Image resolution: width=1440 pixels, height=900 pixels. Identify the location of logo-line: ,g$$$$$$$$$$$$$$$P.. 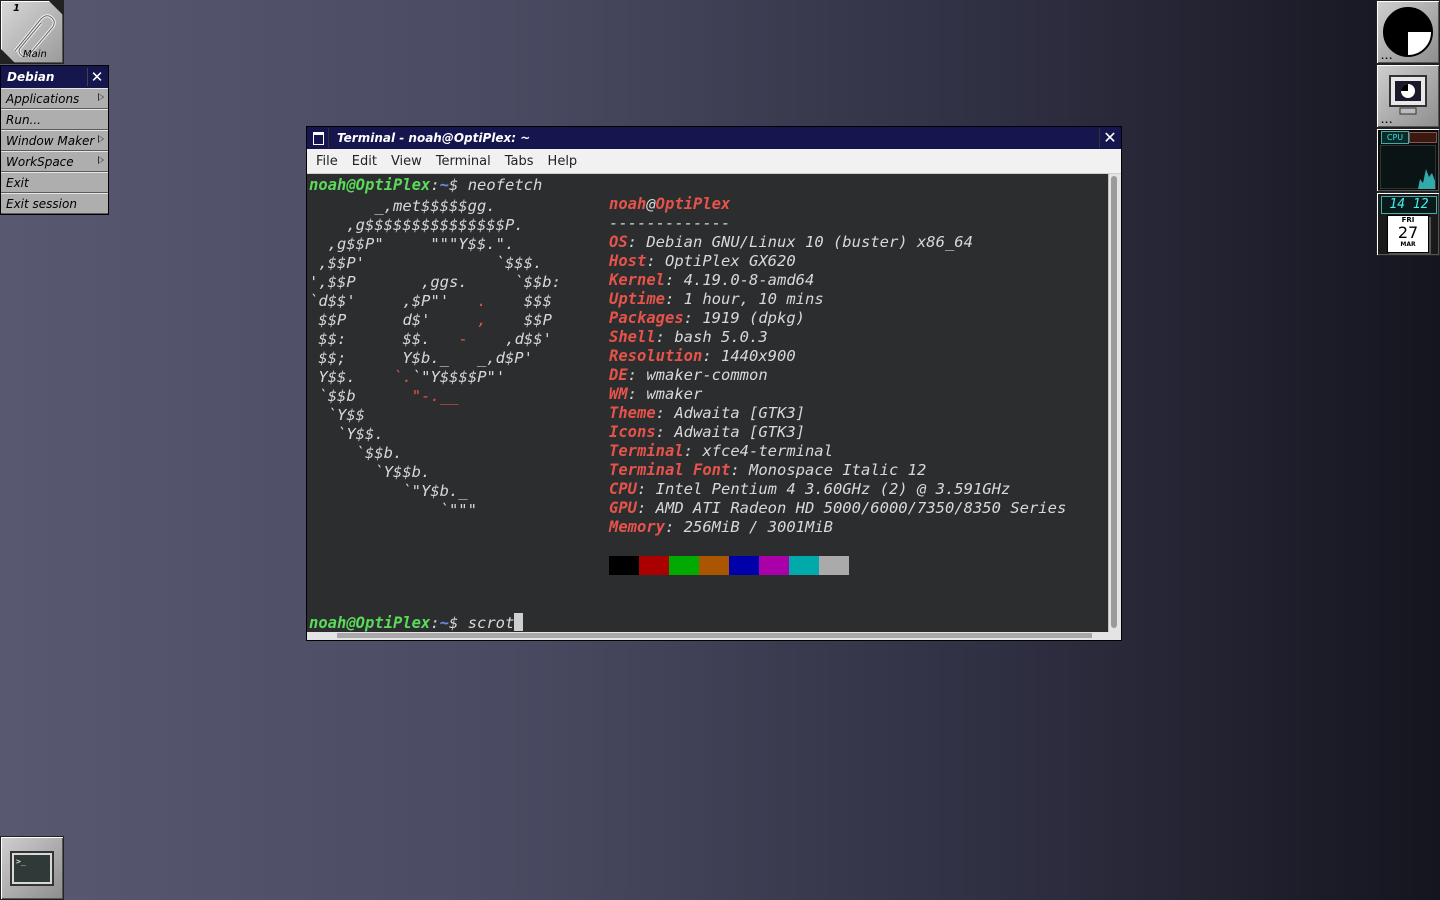
(416, 225).